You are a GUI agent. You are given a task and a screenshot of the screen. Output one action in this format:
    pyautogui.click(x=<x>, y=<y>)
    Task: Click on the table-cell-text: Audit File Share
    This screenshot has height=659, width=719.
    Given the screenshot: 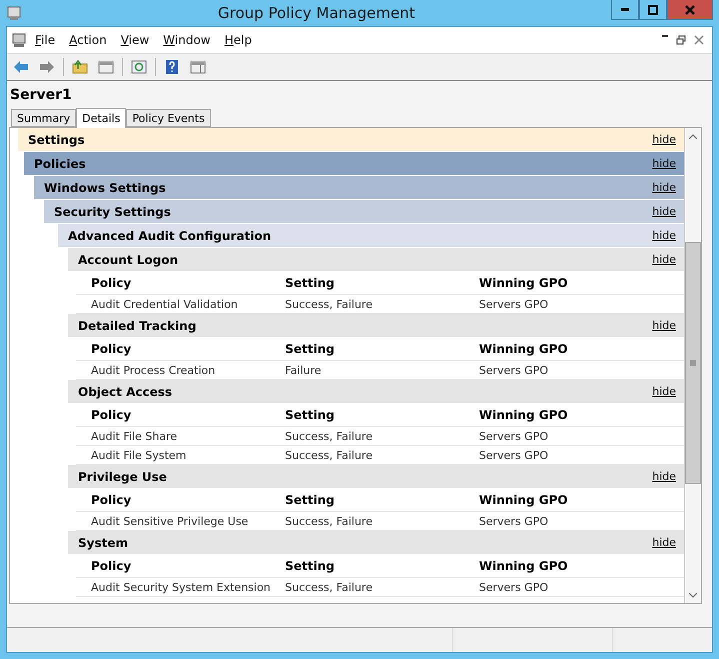 What is the action you would take?
    pyautogui.click(x=134, y=436)
    